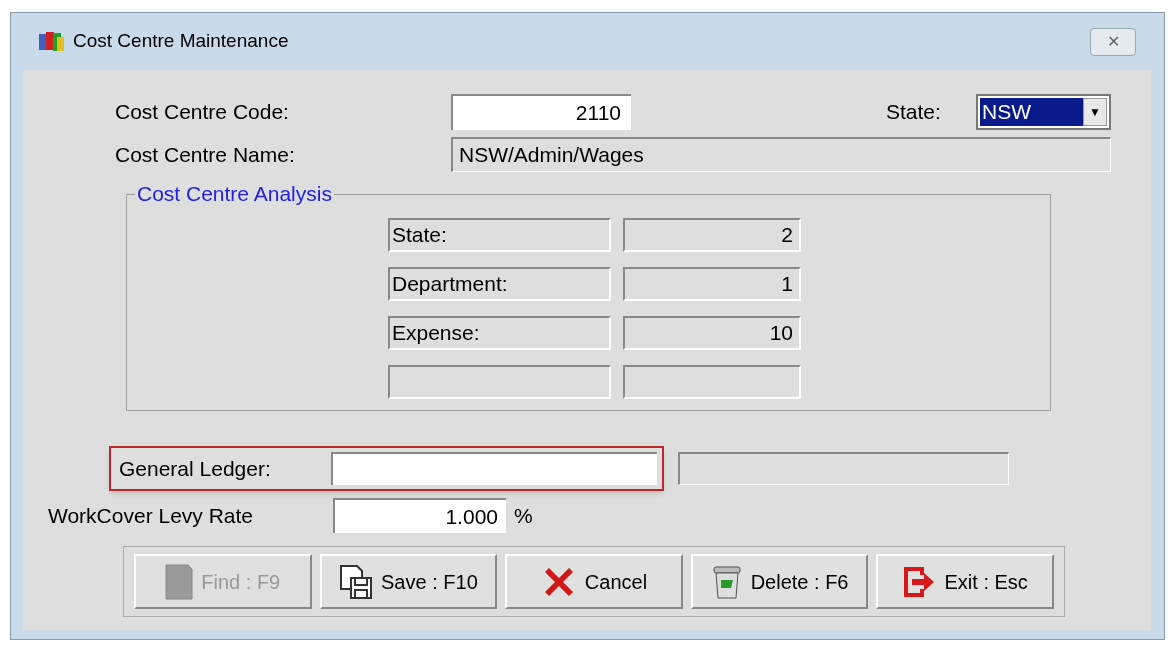 This screenshot has height=646, width=1173. What do you see at coordinates (781, 154) in the screenshot?
I see `name-field: NSW/Admin/Wages` at bounding box center [781, 154].